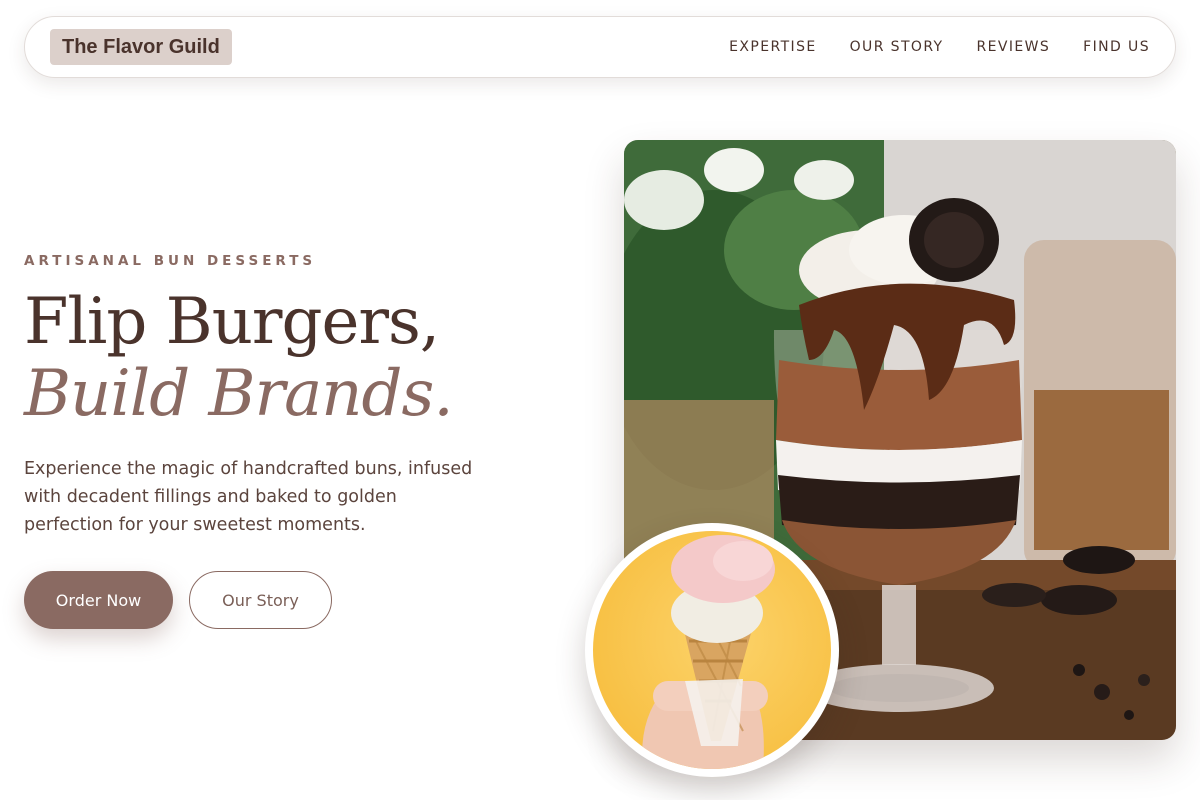 The width and height of the screenshot is (1200, 800). I want to click on ice-cream-image, so click(712, 650).